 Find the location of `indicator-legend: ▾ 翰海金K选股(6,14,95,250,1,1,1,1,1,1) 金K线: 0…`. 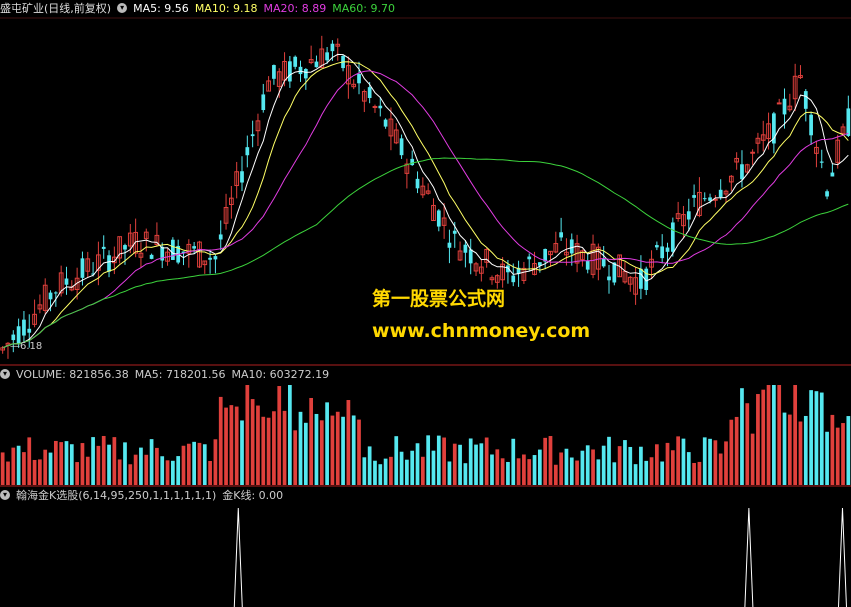

indicator-legend: ▾ 翰海金K选股(6,14,95,250,1,1,1,1,1,1) 金K线: 0… is located at coordinates (144, 495).